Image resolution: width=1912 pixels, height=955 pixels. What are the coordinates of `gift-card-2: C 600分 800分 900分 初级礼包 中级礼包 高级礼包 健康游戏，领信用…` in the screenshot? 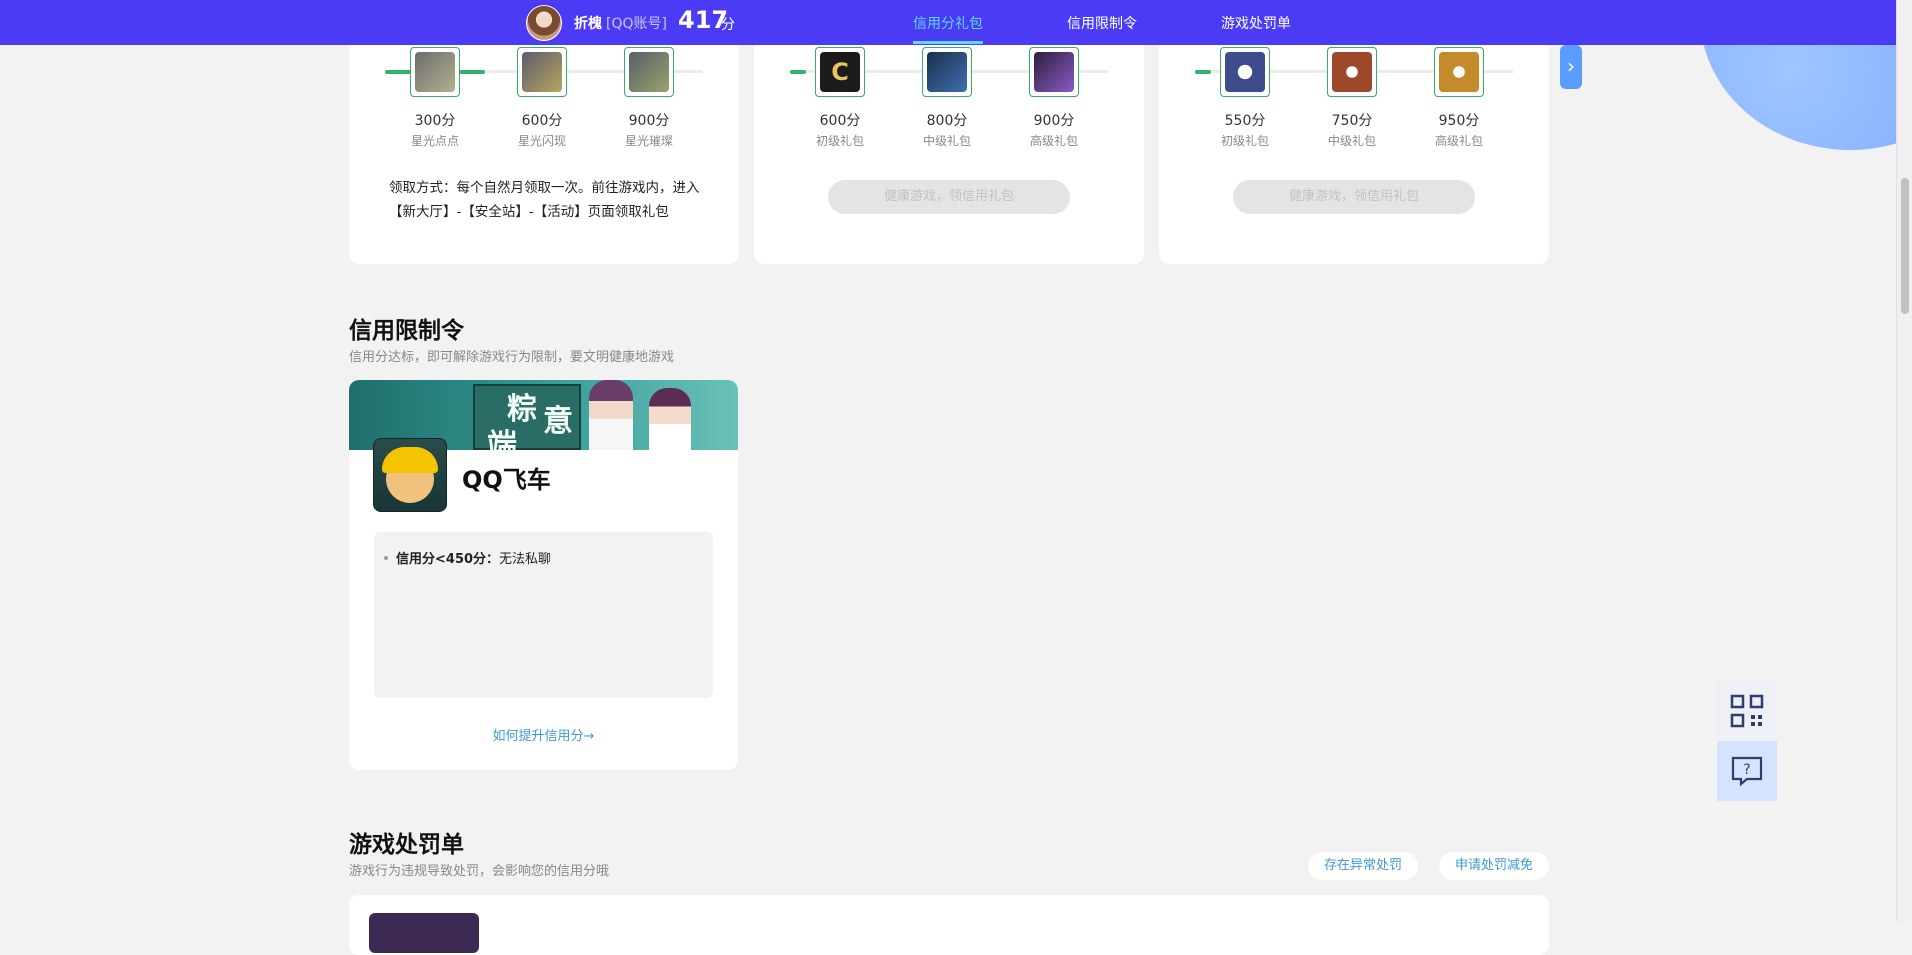 It's located at (949, 147).